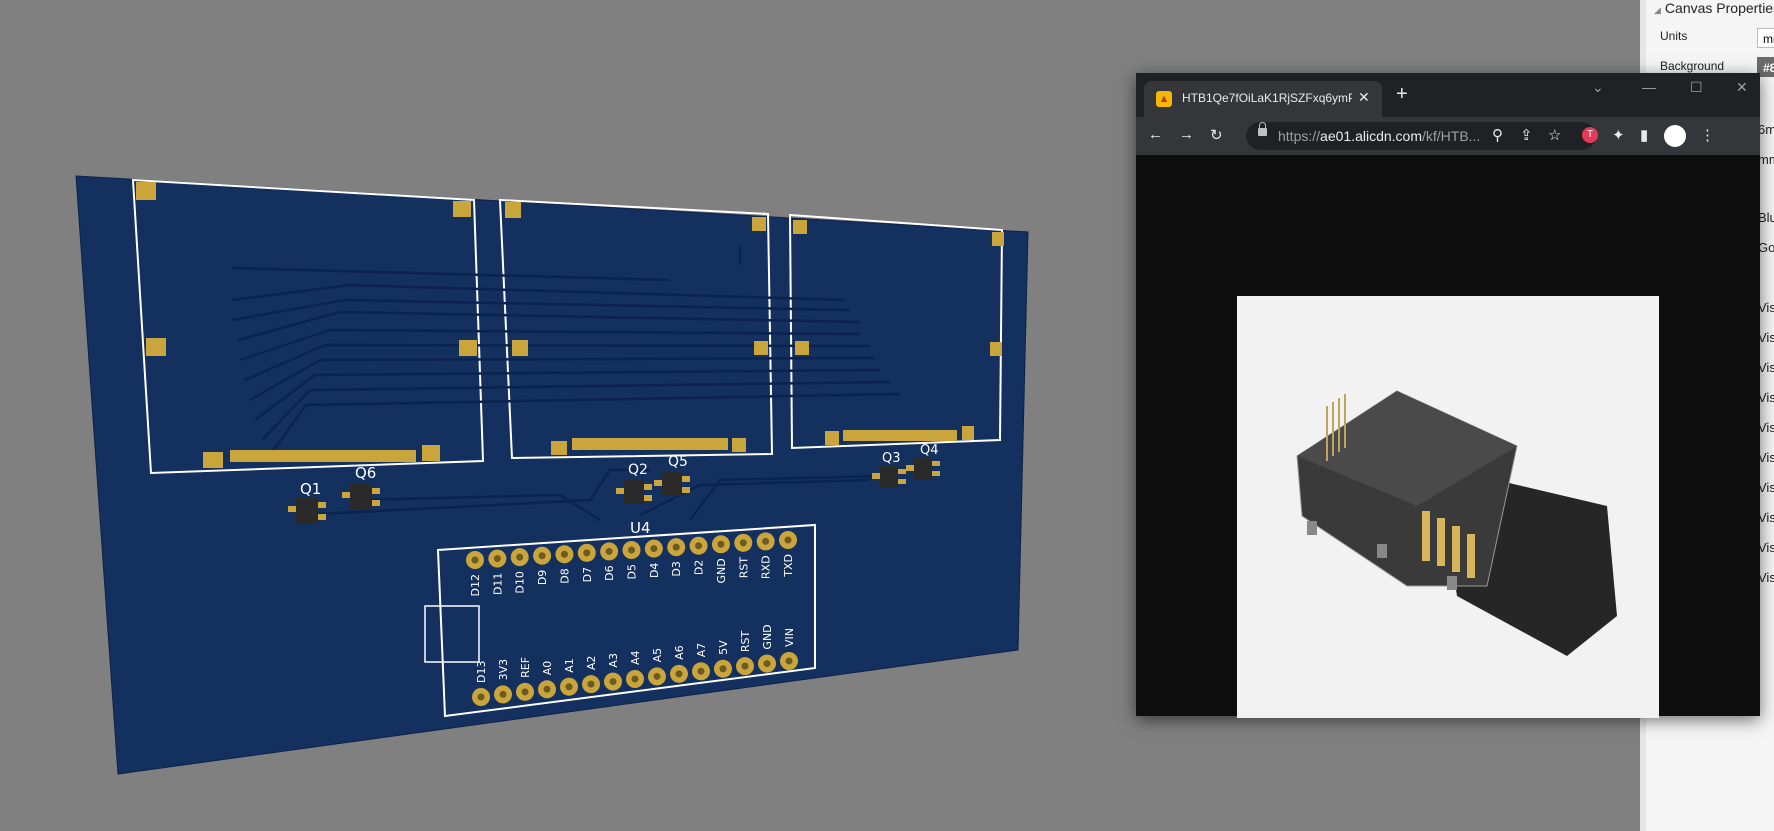  I want to click on tab-search-icon: ⌄, so click(1598, 87).